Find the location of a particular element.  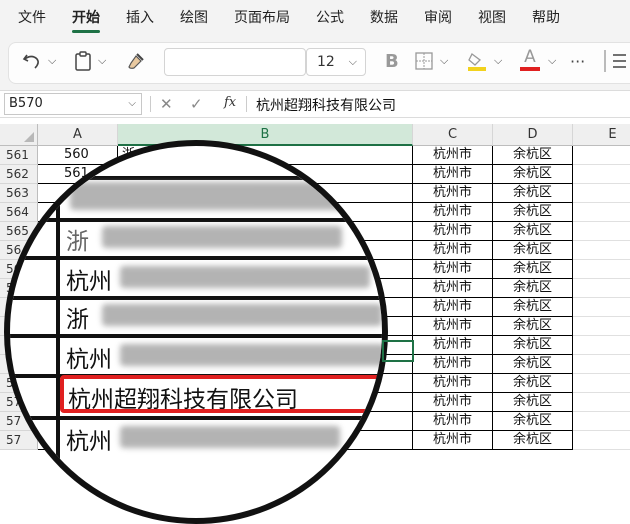

menu-insert: 插入 is located at coordinates (140, 18).